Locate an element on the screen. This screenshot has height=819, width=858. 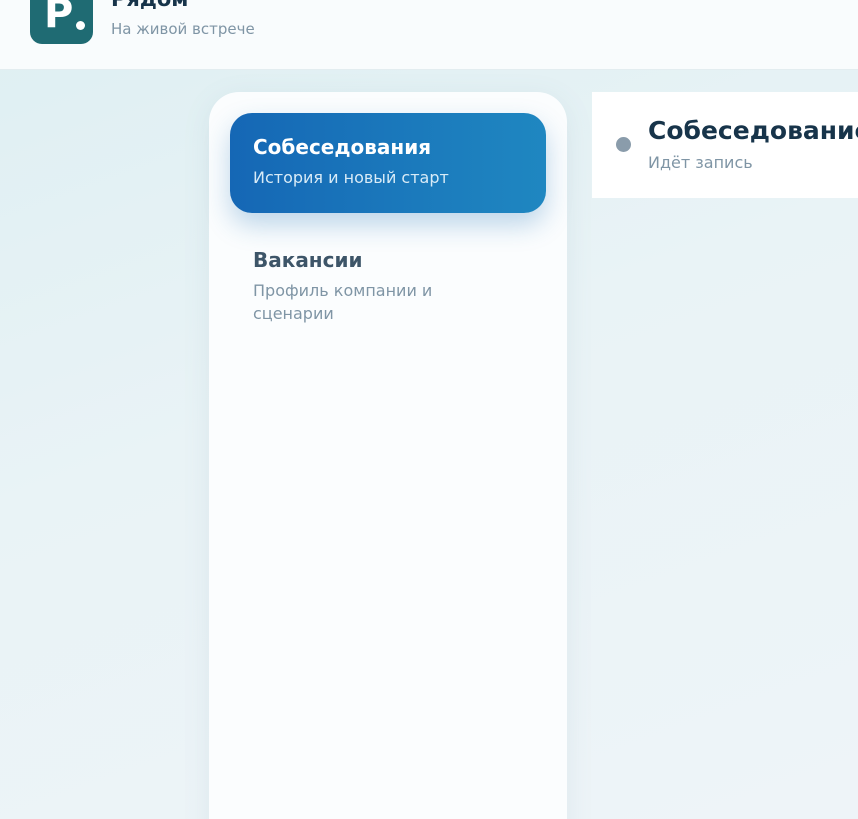
sidebar-item-title: Вакансии is located at coordinates (308, 260).